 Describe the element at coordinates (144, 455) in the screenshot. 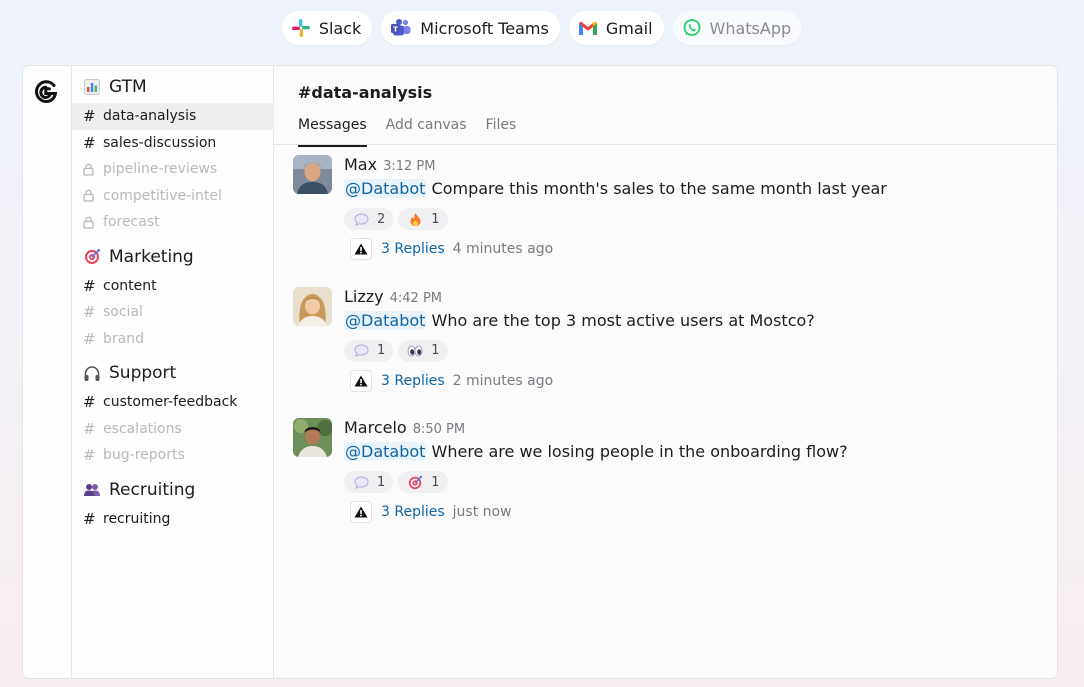

I see `channel-label: bug-reports` at that location.